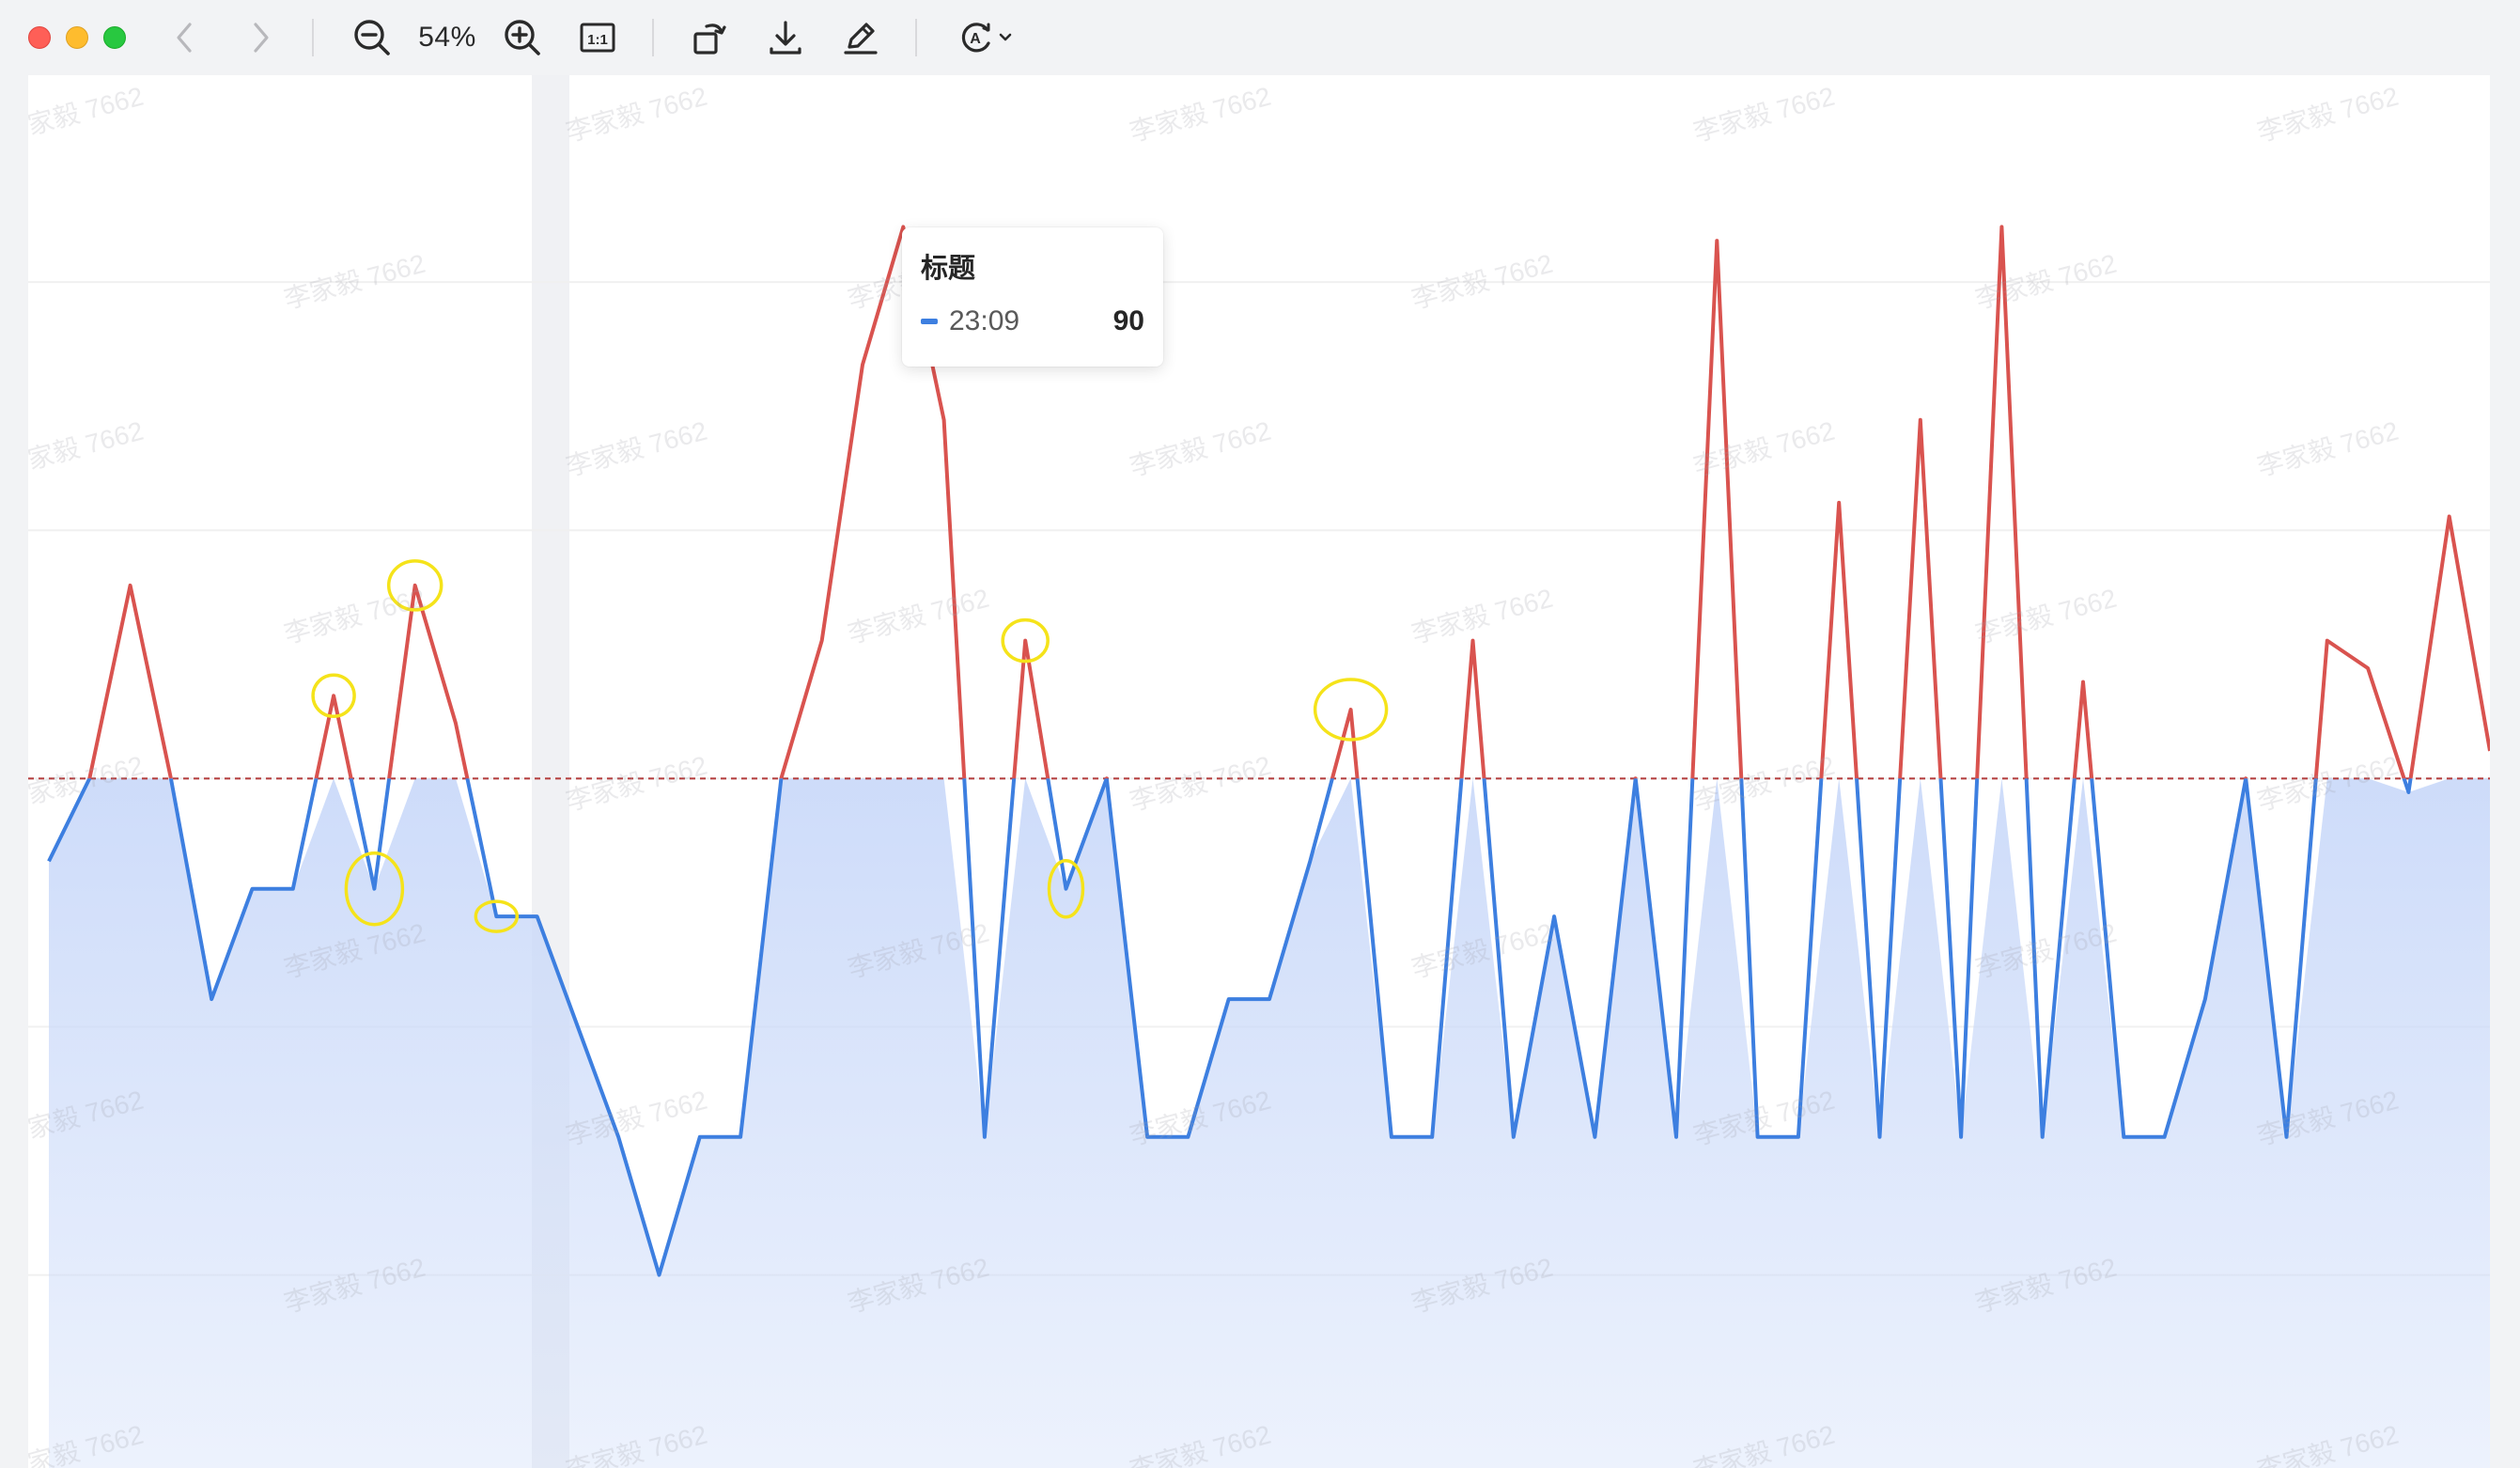 The image size is (2520, 1468). I want to click on back-button, so click(184, 37).